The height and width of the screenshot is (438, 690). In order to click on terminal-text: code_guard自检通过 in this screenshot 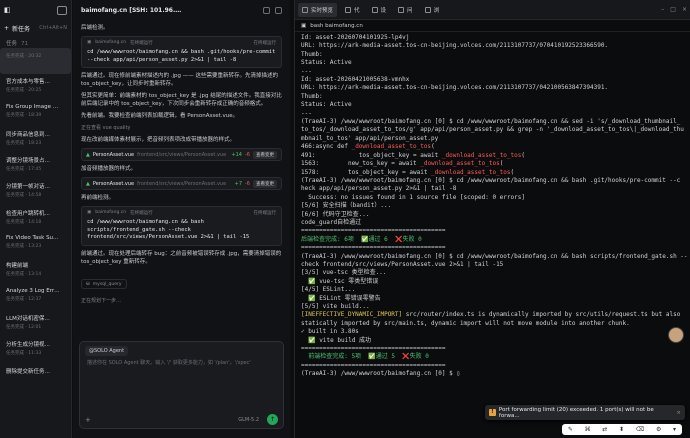, I will do `click(331, 222)`.